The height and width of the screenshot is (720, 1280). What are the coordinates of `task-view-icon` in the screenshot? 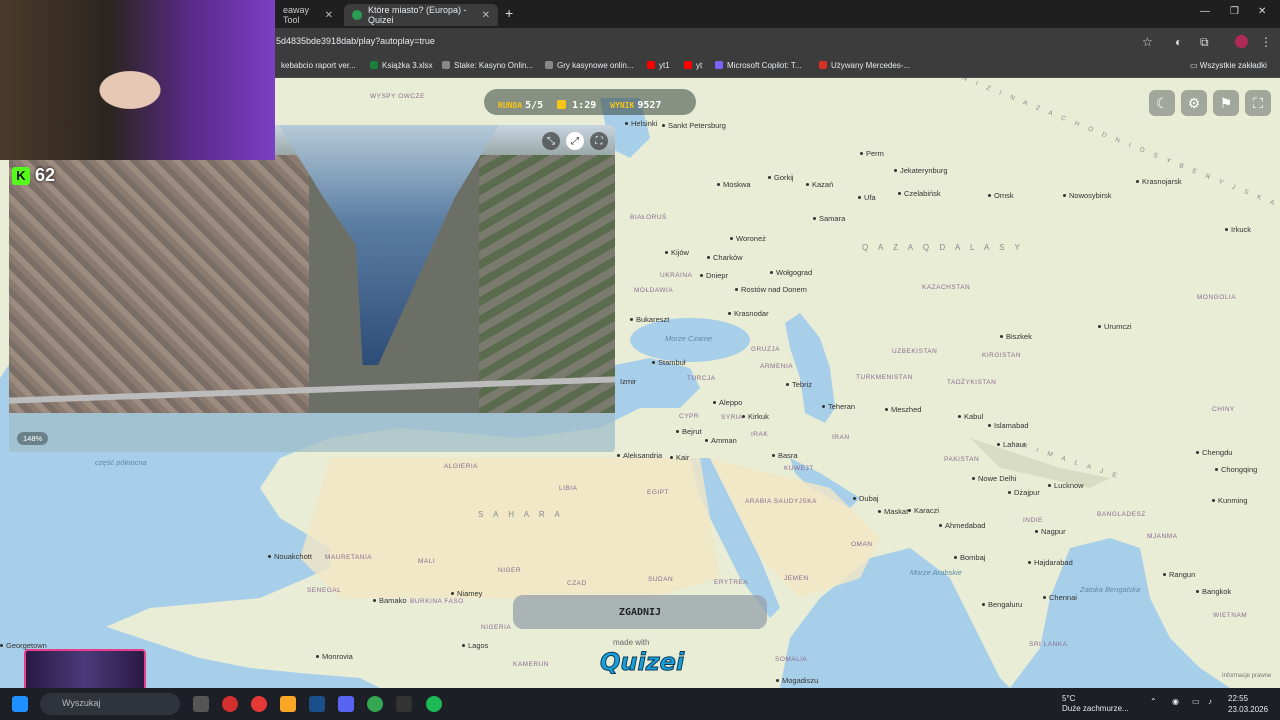 It's located at (201, 704).